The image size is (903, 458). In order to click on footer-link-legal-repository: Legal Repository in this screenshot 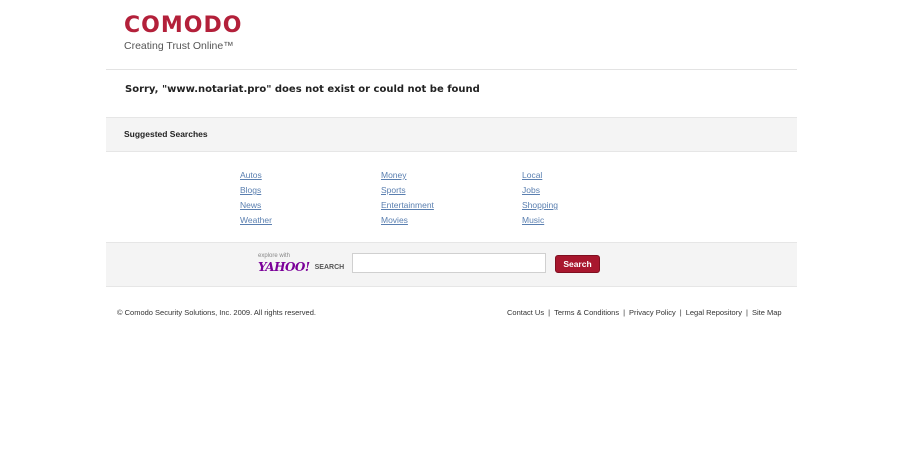, I will do `click(714, 312)`.